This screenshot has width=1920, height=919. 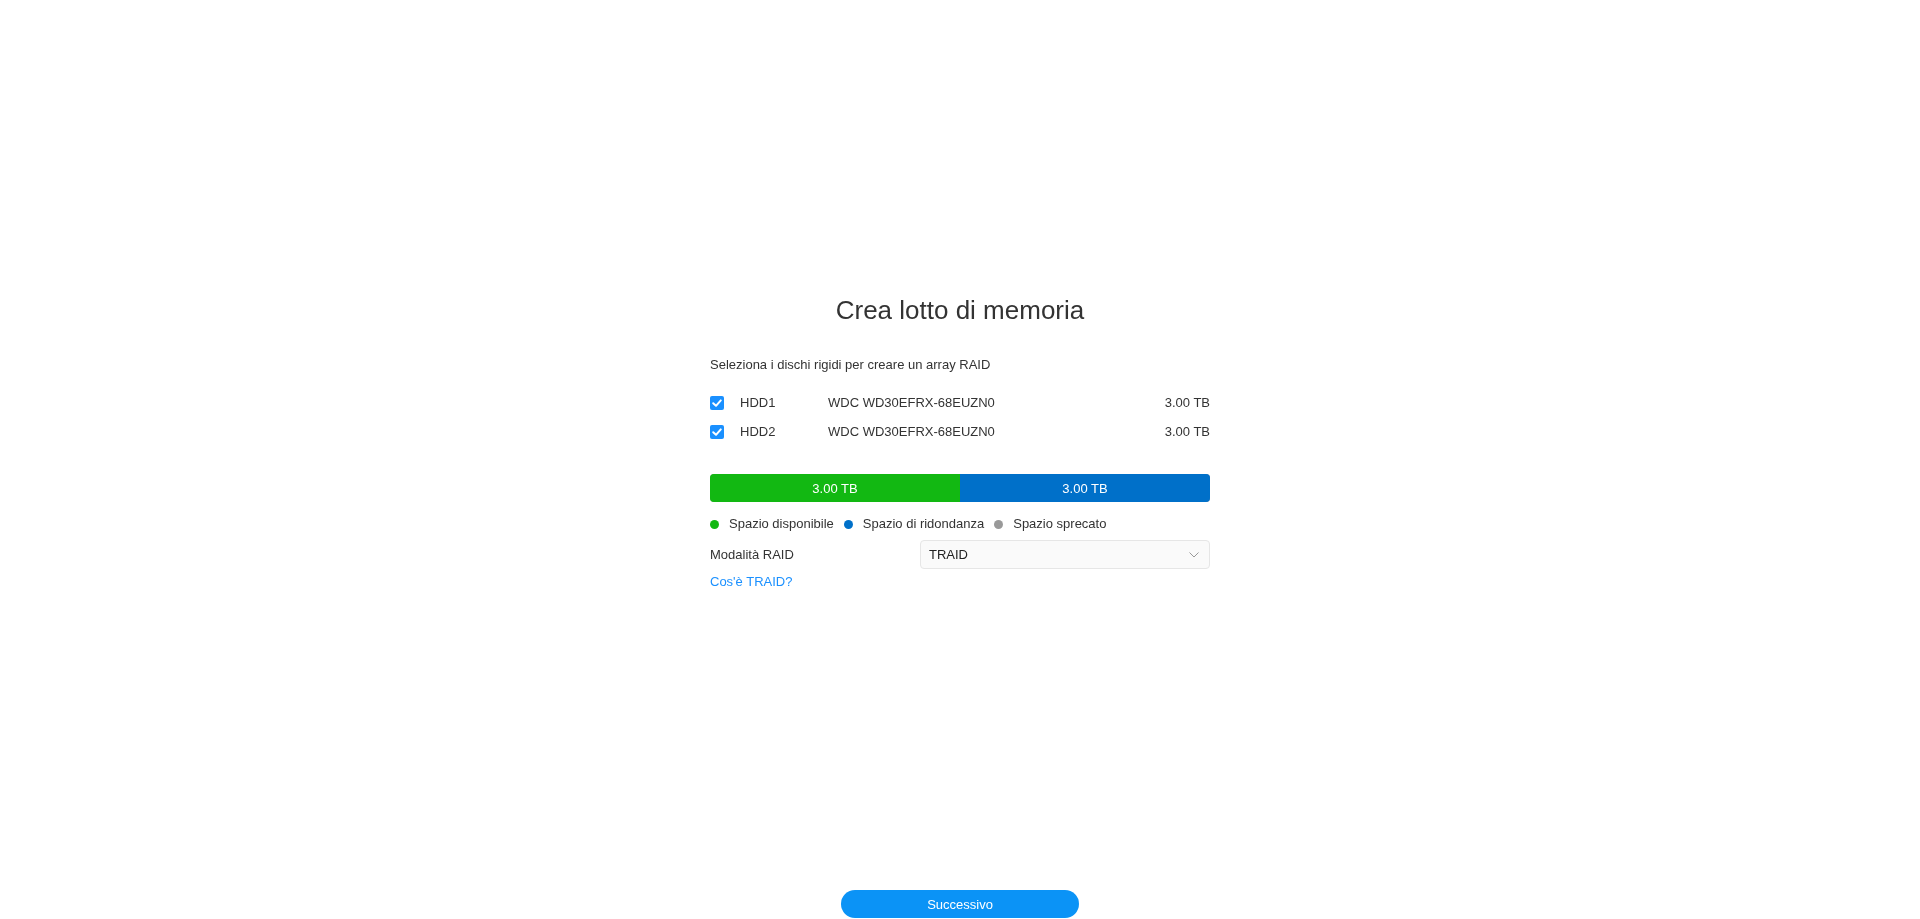 I want to click on legend-label: Spazio disponibile, so click(x=781, y=524).